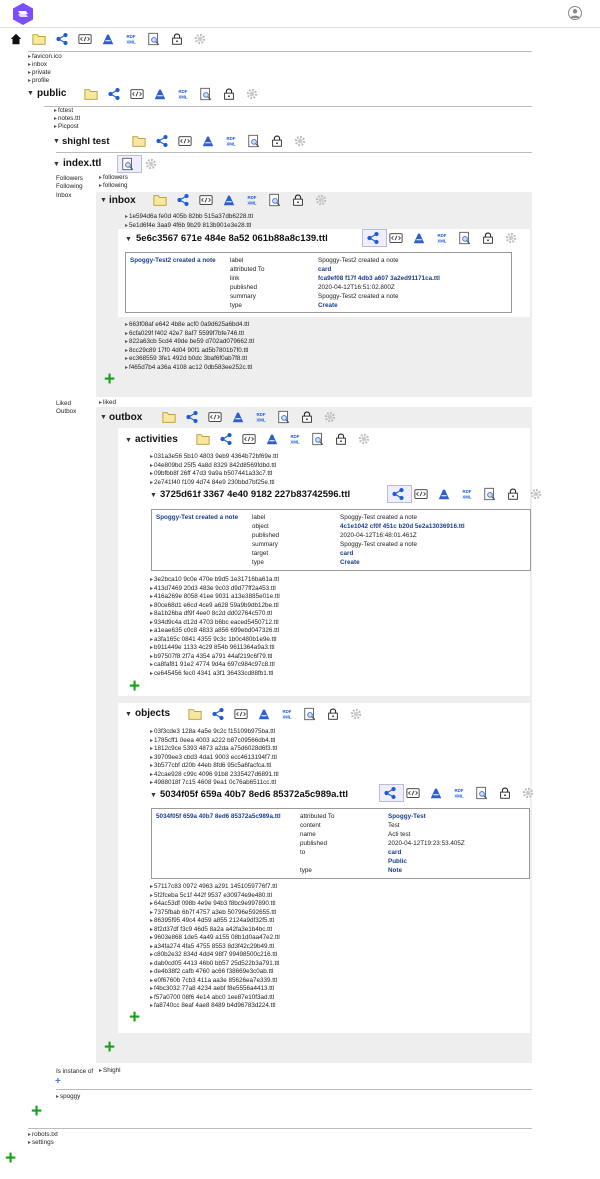 This screenshot has height=1179, width=600. I want to click on file-link: 1812c9ce 5393 4873 a2da a75d6028d6f3.ttl, so click(214, 749).